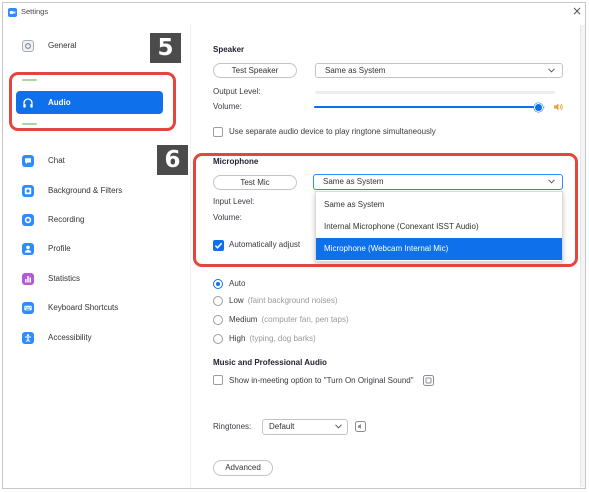 The height and width of the screenshot is (492, 589). Describe the element at coordinates (265, 244) in the screenshot. I see `auto-adjust-volume-label: Automatically adjust` at that location.